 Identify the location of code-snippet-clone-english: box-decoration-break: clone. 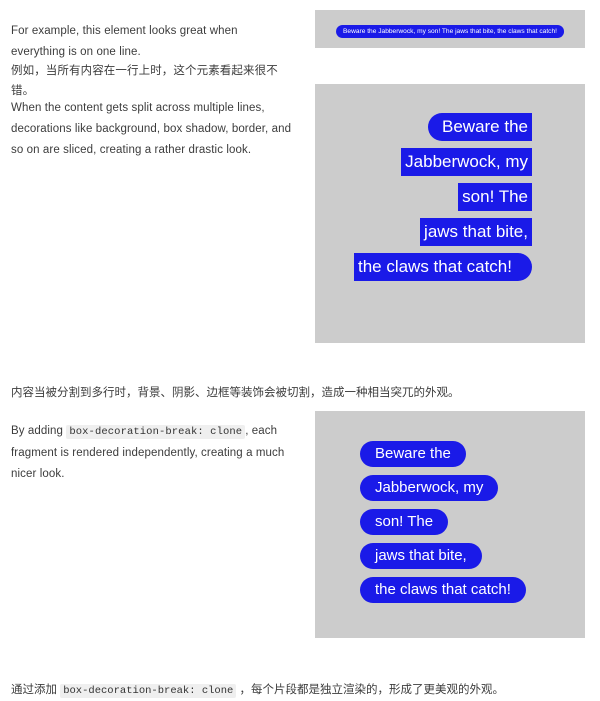
(156, 431).